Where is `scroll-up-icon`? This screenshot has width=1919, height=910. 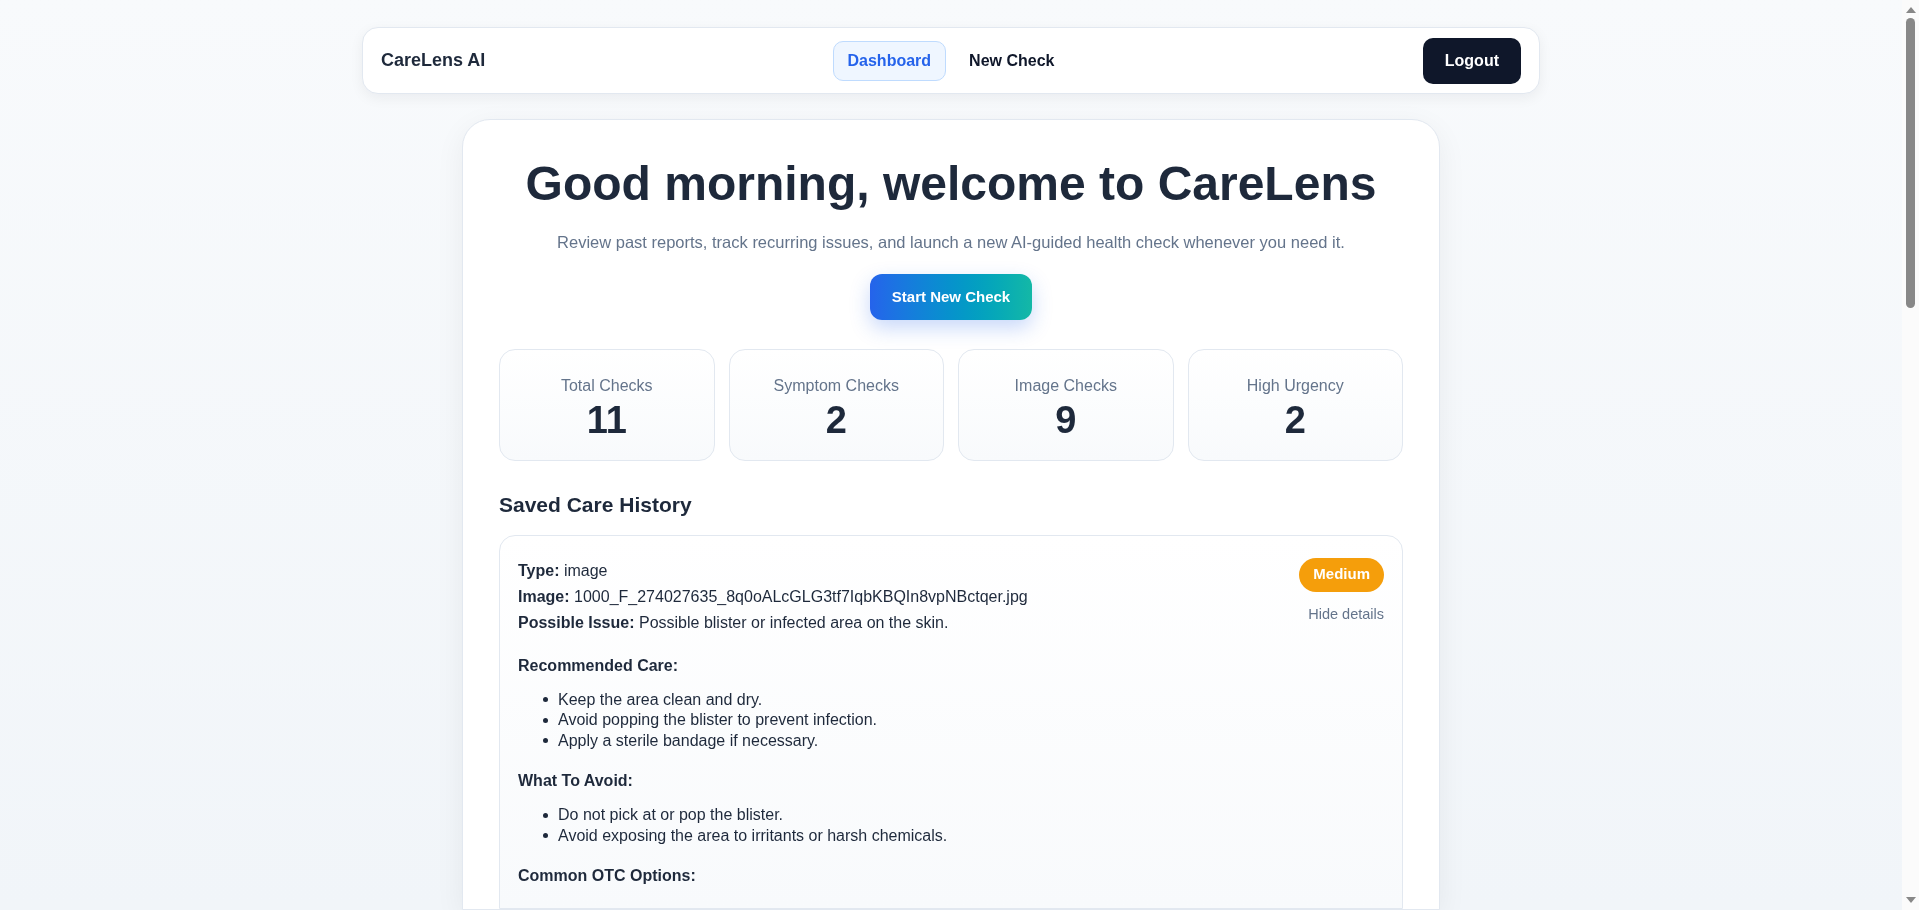
scroll-up-icon is located at coordinates (1910, 10).